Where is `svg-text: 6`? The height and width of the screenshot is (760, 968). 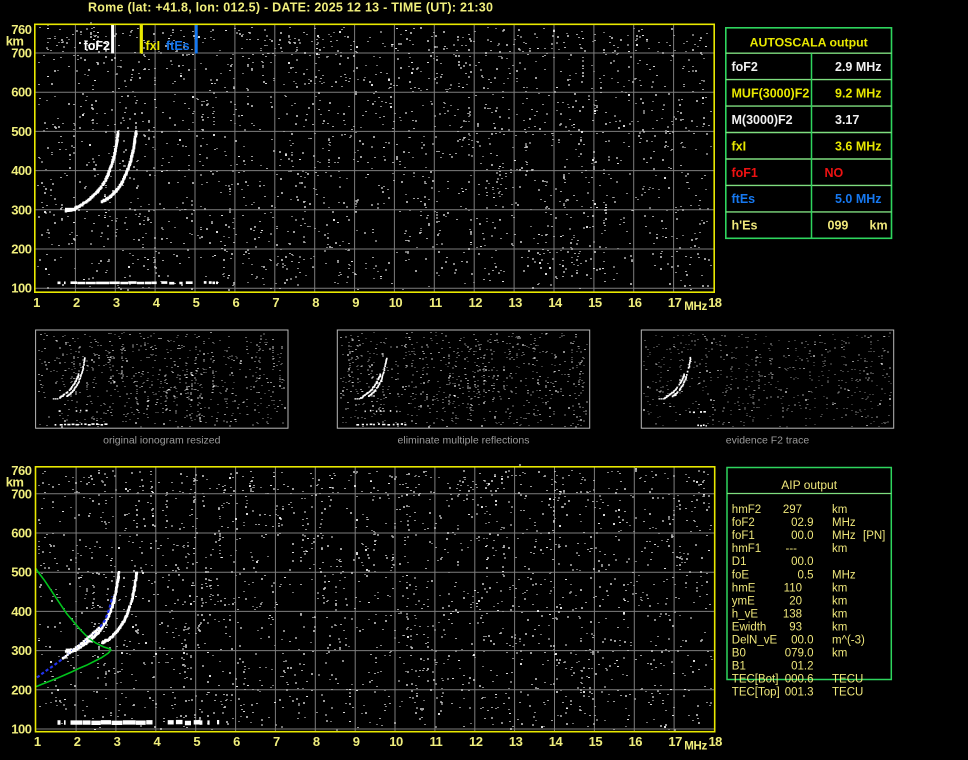
svg-text: 6 is located at coordinates (236, 302).